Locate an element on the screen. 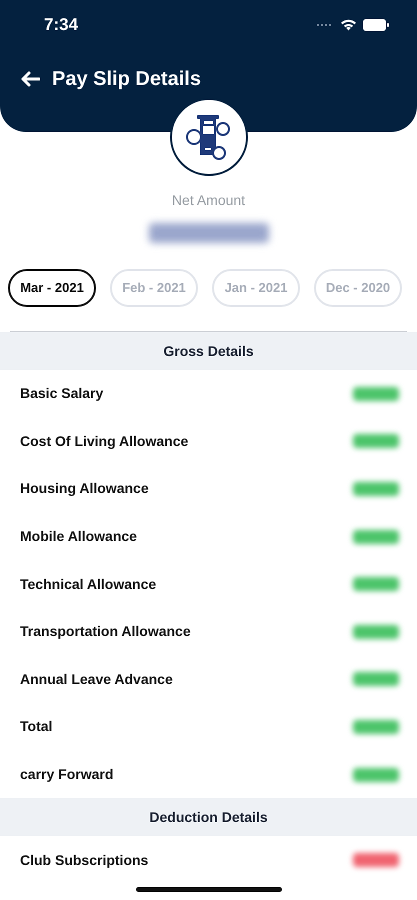 This screenshot has height=900, width=417. row-label: carry Forward is located at coordinates (67, 774).